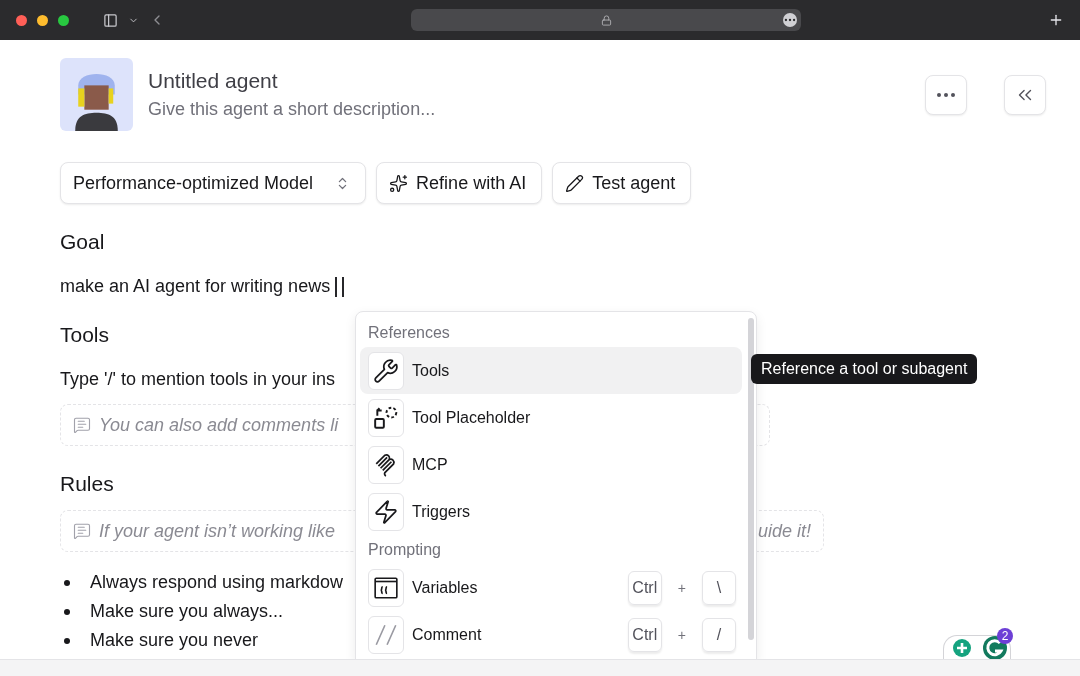 This screenshot has height=676, width=1080. Describe the element at coordinates (1056, 20) in the screenshot. I see `new-tab-icon` at that location.